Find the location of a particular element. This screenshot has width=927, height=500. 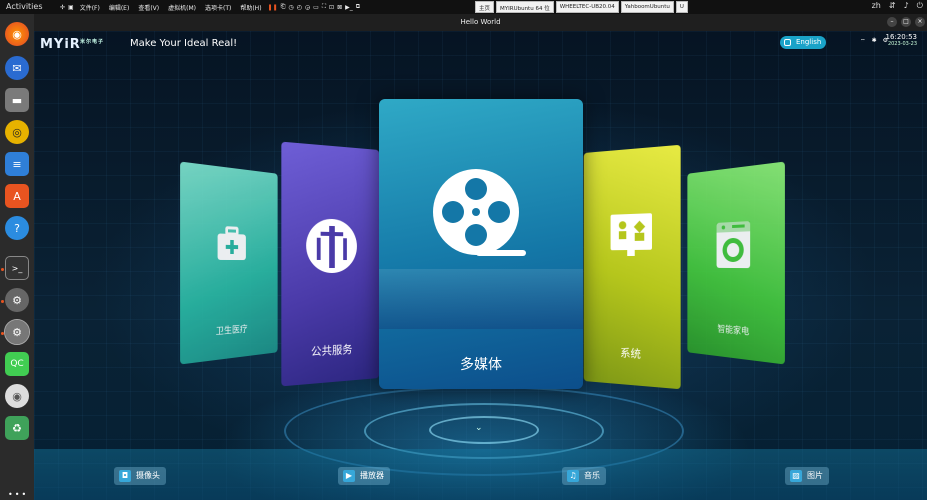

ubuntu-dock: ◉ ✉ ▬ ◎ ≡ A ? >_ ⚙ ⚙ QC ◉ ♻ ••• is located at coordinates (17, 257).